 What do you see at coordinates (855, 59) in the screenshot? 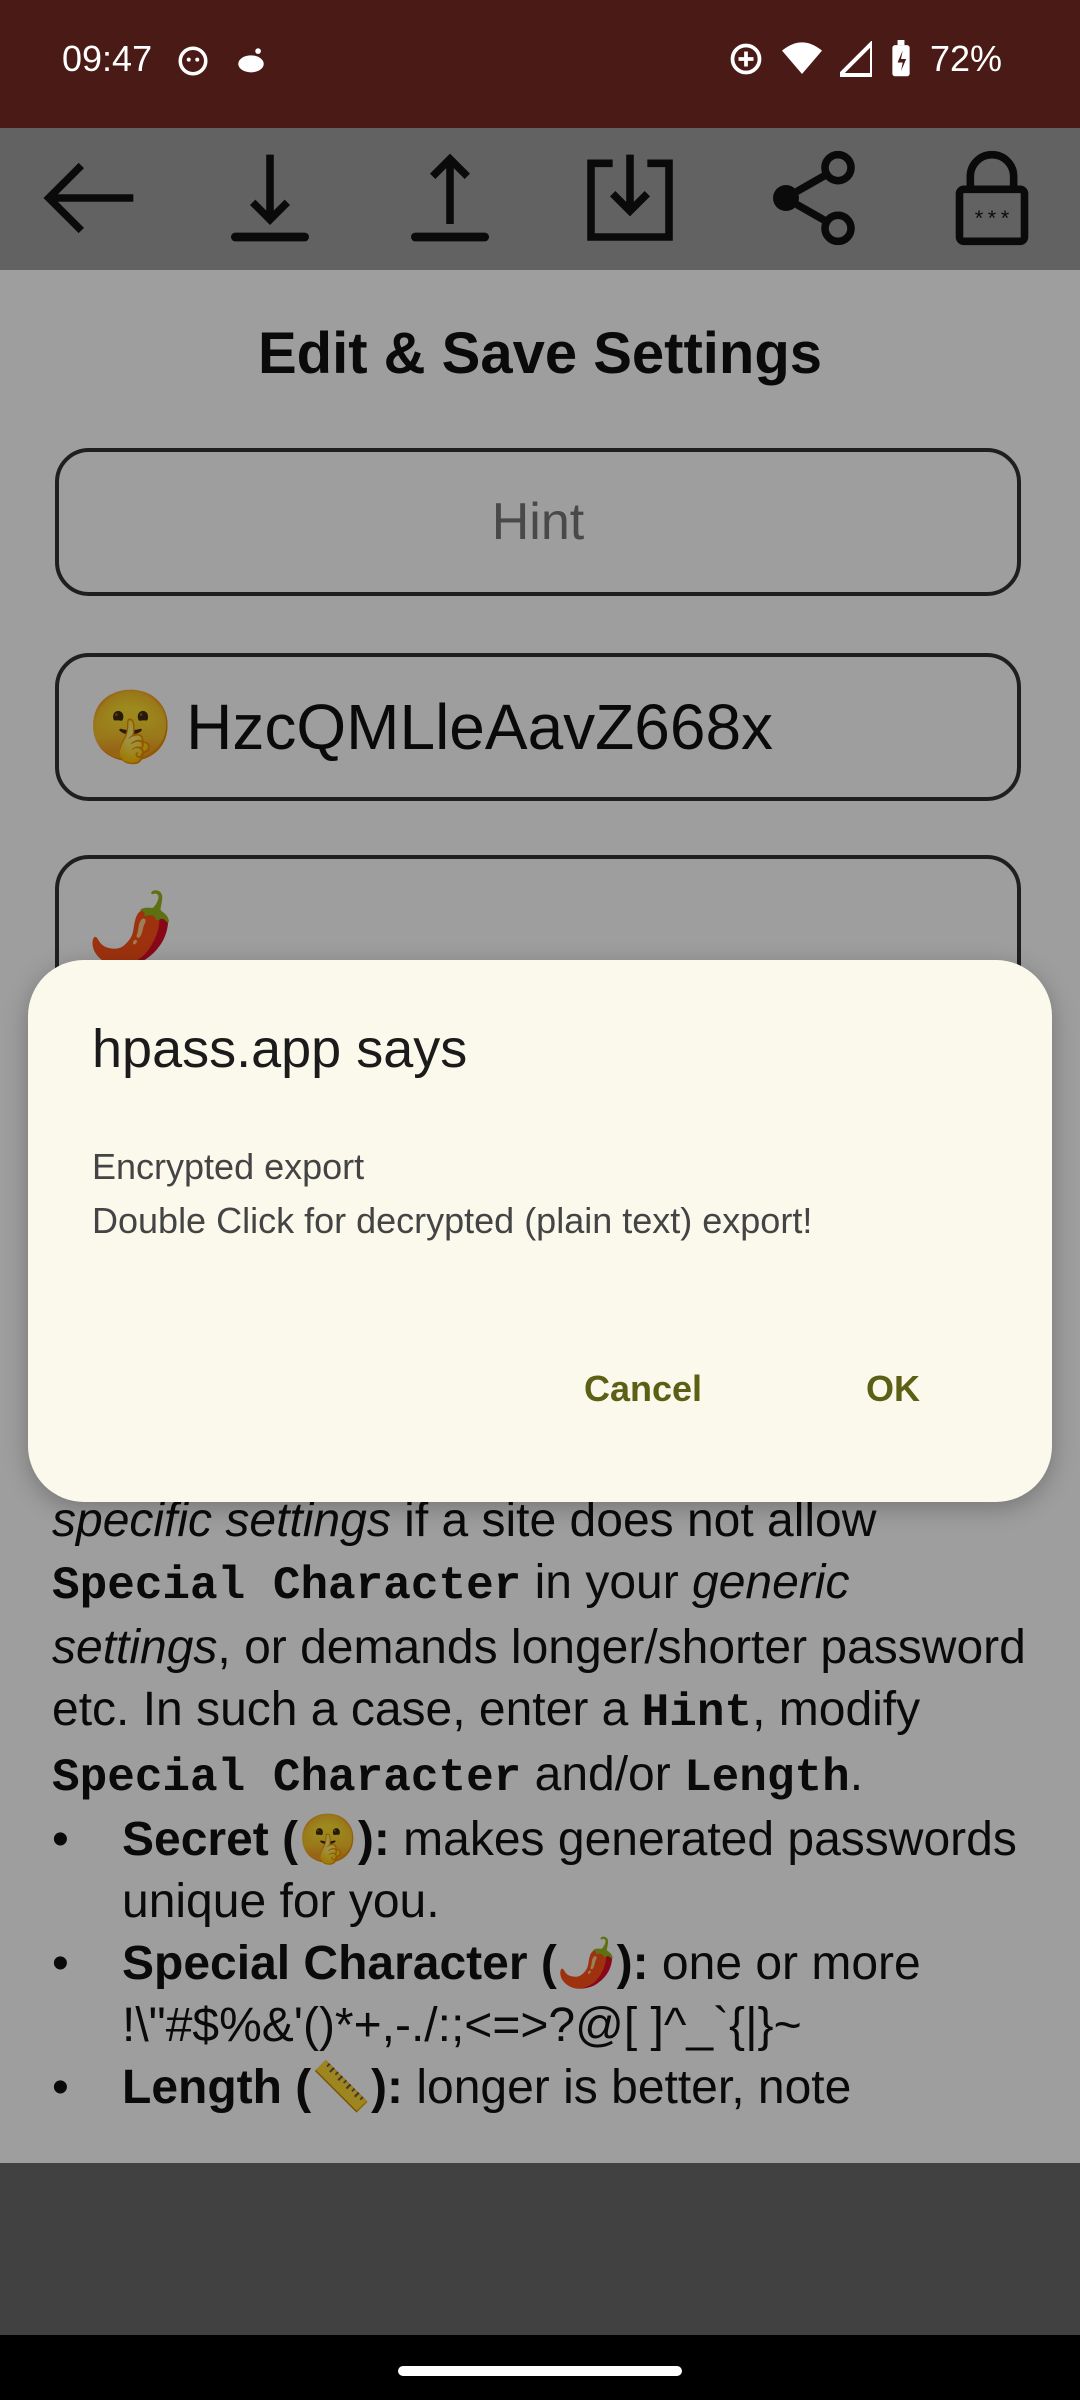
I see `signal-icon` at bounding box center [855, 59].